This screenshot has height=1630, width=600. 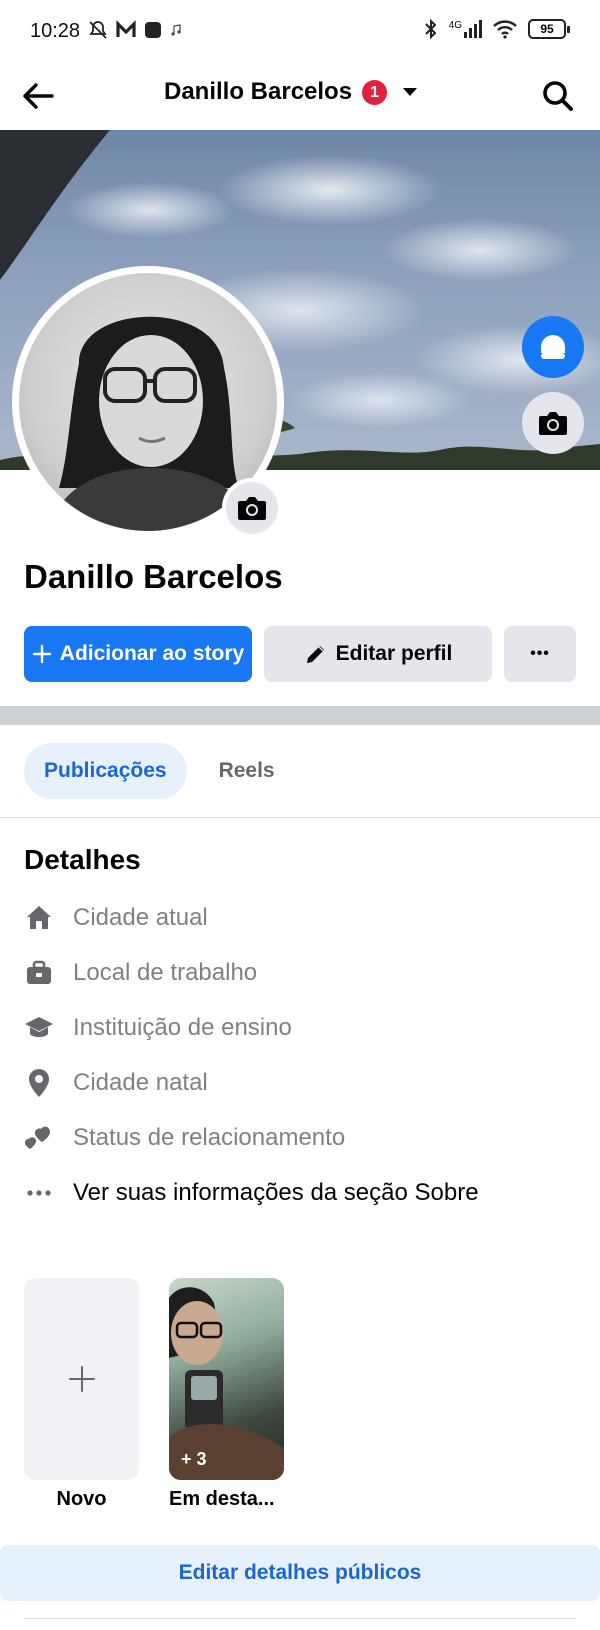 I want to click on detail-label: Cidade natal, so click(x=140, y=1082).